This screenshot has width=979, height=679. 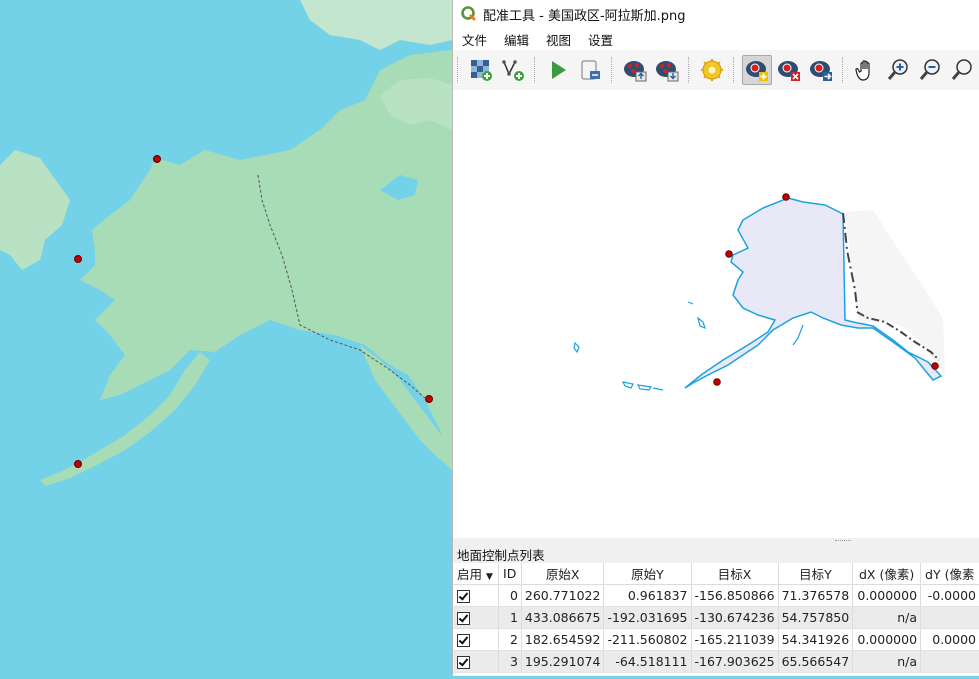 I want to click on column-header-dest-x: 目标X, so click(x=735, y=574).